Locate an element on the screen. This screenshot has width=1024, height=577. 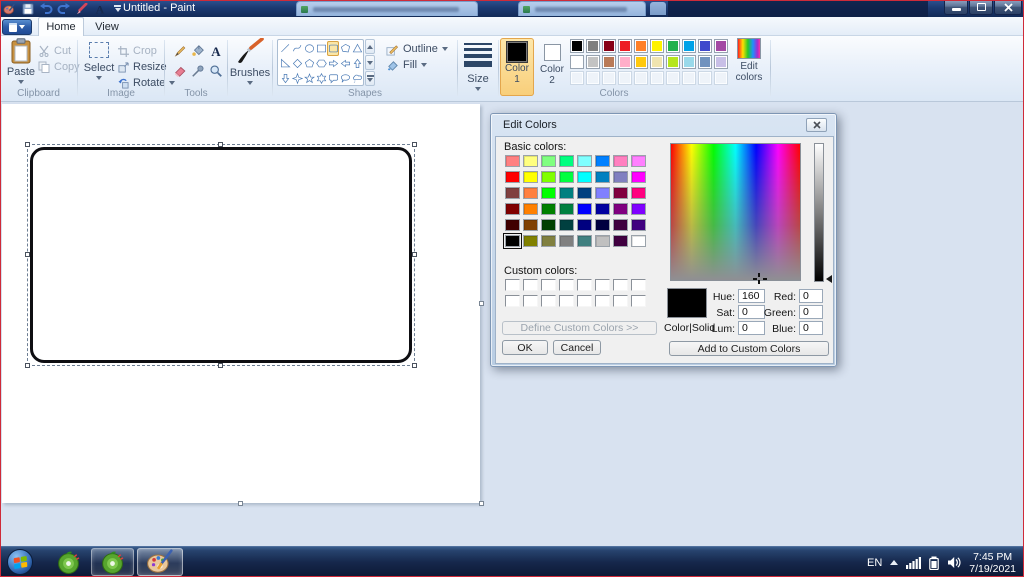
shape-curve is located at coordinates (297, 48).